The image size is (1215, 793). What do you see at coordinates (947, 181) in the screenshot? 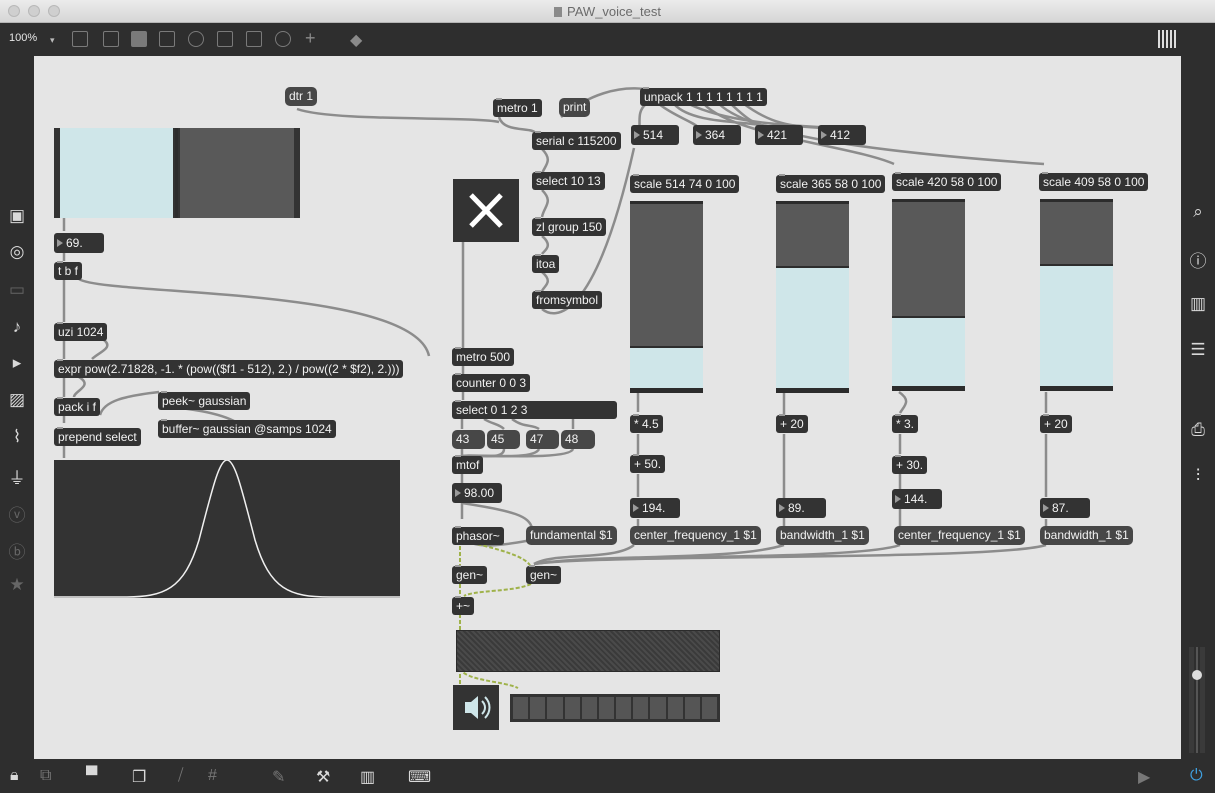
I see `scale-object-3: scale 420 58 0 100` at bounding box center [947, 181].